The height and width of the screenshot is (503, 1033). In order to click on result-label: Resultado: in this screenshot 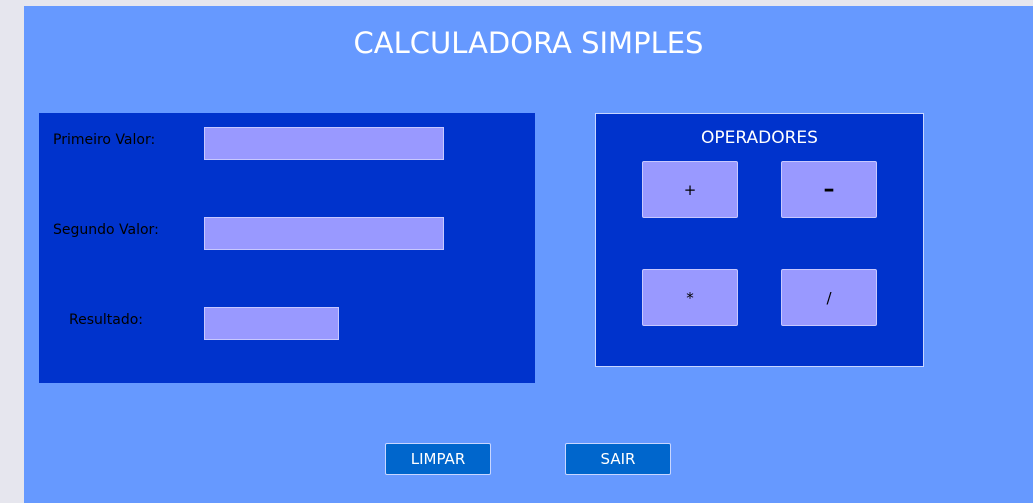, I will do `click(106, 320)`.